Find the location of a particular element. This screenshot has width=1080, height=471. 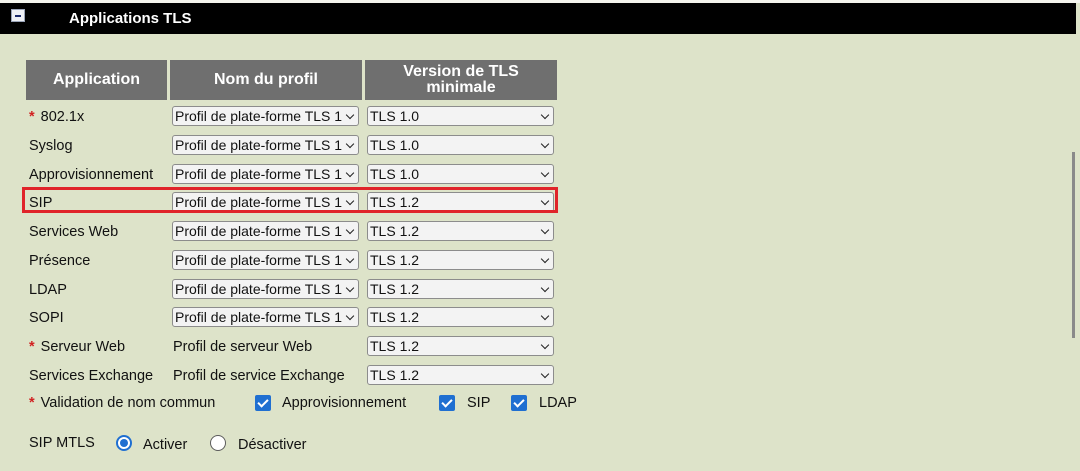

checkbox-sip is located at coordinates (447, 403).